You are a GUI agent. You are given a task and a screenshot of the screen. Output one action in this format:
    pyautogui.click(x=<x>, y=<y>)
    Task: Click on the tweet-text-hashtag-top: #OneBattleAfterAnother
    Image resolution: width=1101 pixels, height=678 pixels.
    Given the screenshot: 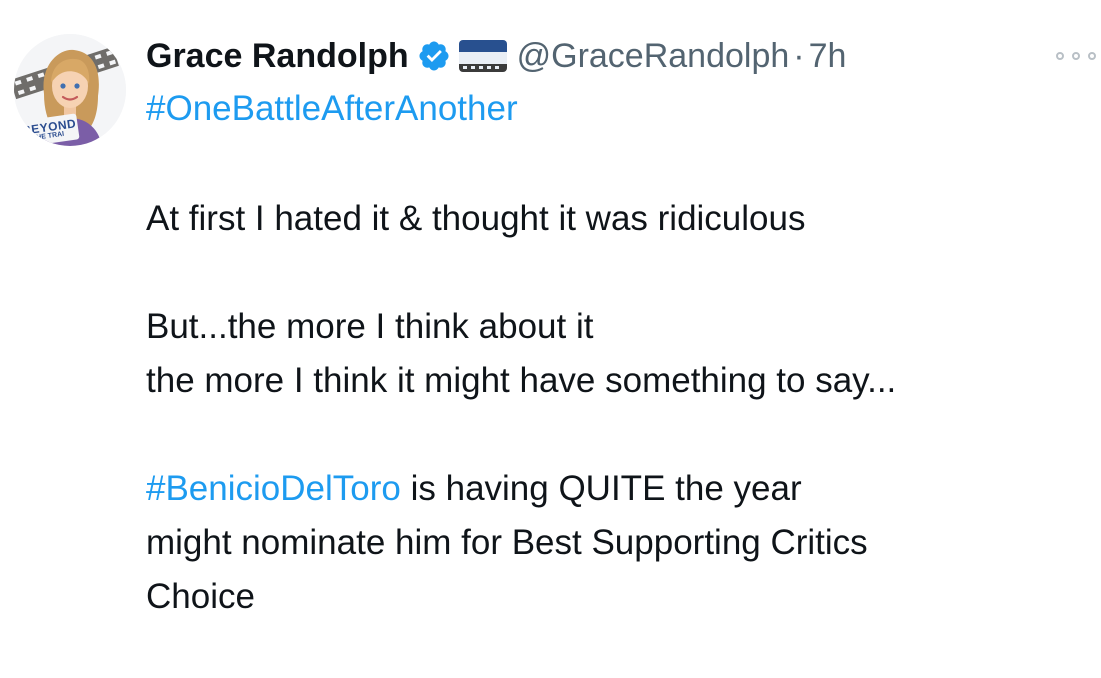 What is the action you would take?
    pyautogui.click(x=616, y=109)
    